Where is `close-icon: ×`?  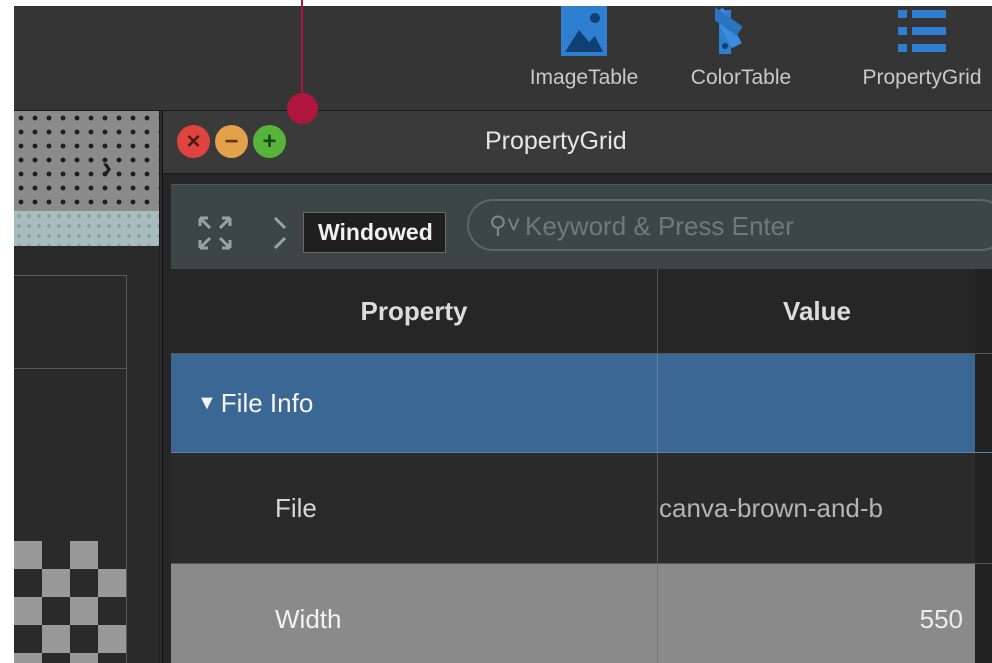 close-icon: × is located at coordinates (193, 141).